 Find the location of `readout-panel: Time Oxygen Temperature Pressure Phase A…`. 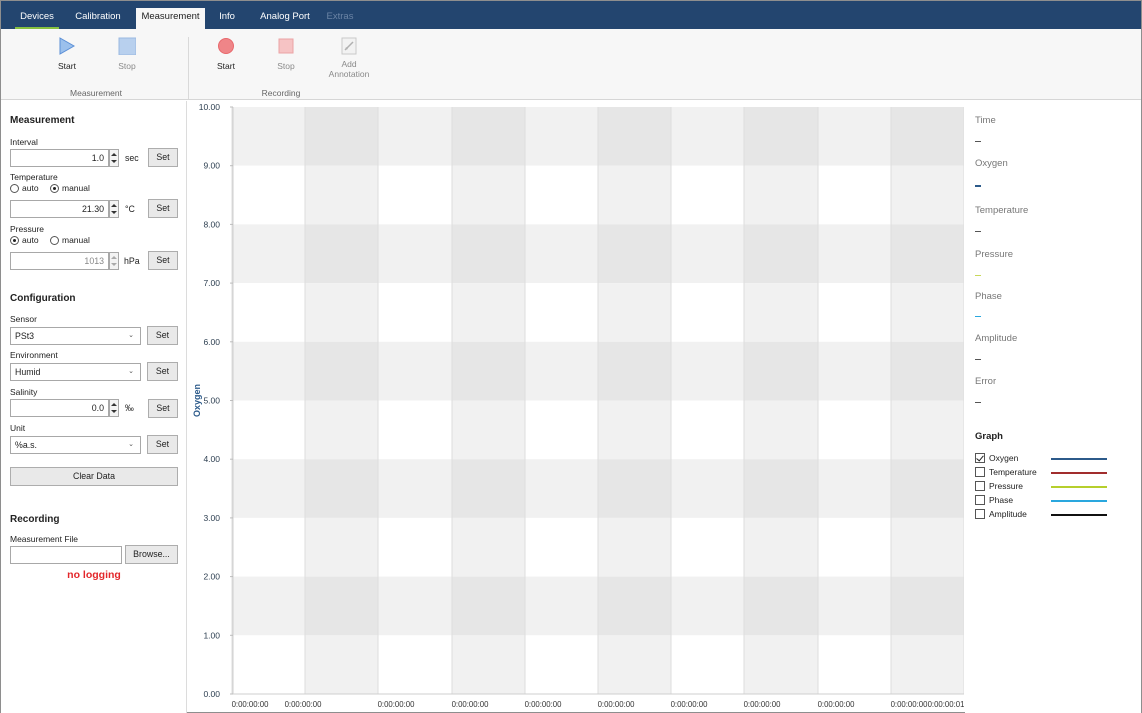

readout-panel: Time Oxygen Temperature Pressure Phase A… is located at coordinates (1053, 407).